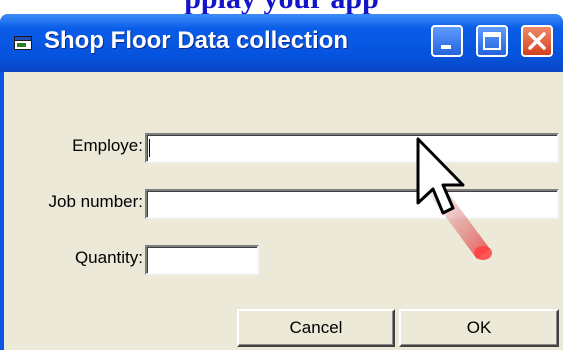  Describe the element at coordinates (149, 148) in the screenshot. I see `text-caret` at that location.